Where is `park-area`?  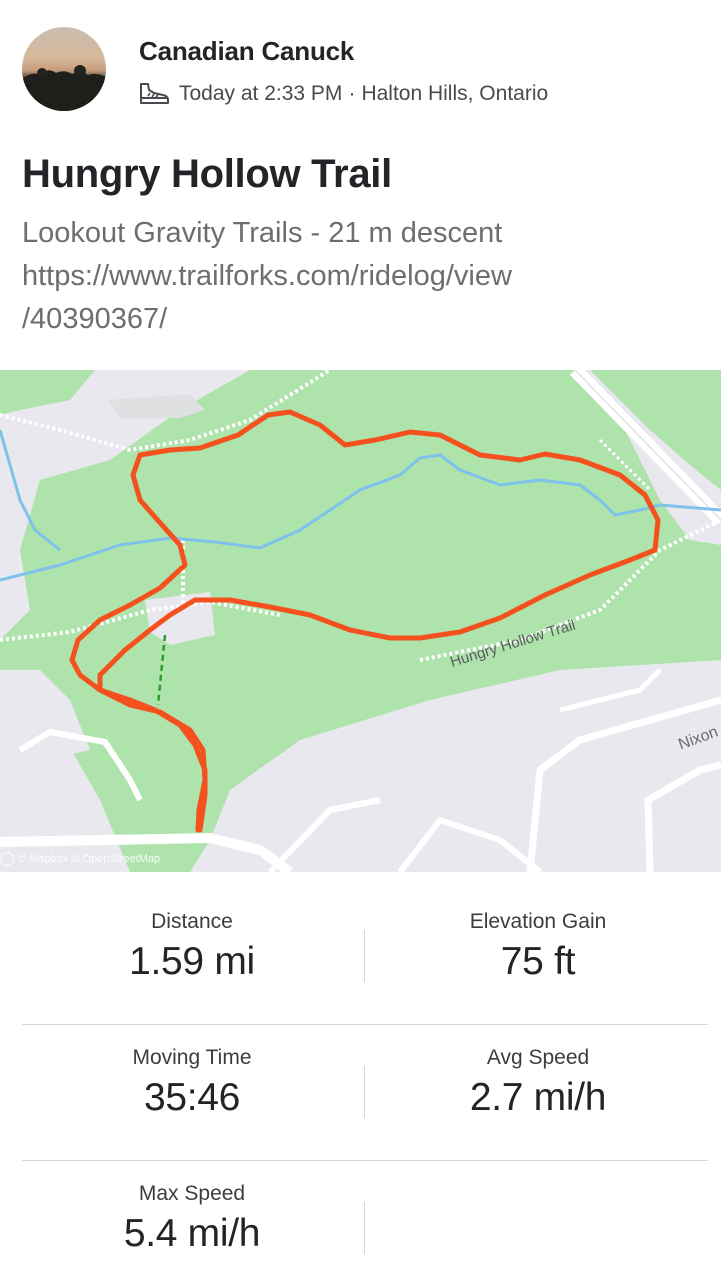
park-area is located at coordinates (47, 392).